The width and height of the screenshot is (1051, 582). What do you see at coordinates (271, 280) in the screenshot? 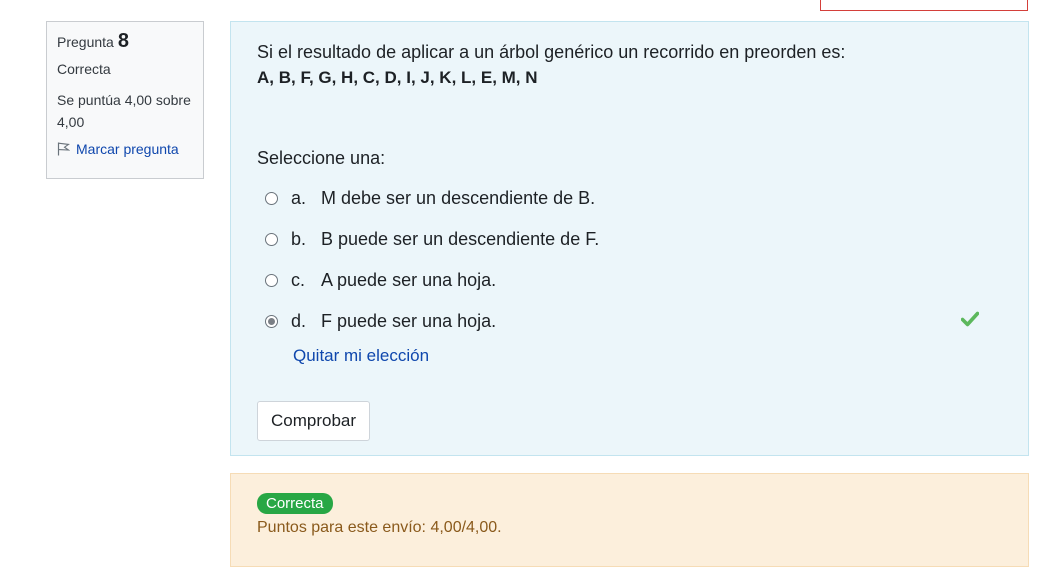
I see `answer-radio-c` at bounding box center [271, 280].